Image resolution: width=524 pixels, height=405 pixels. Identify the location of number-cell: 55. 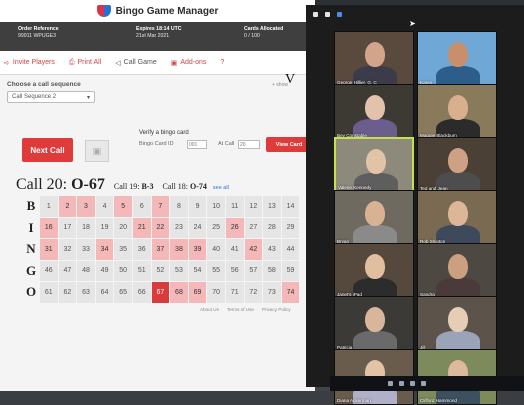
(216, 270).